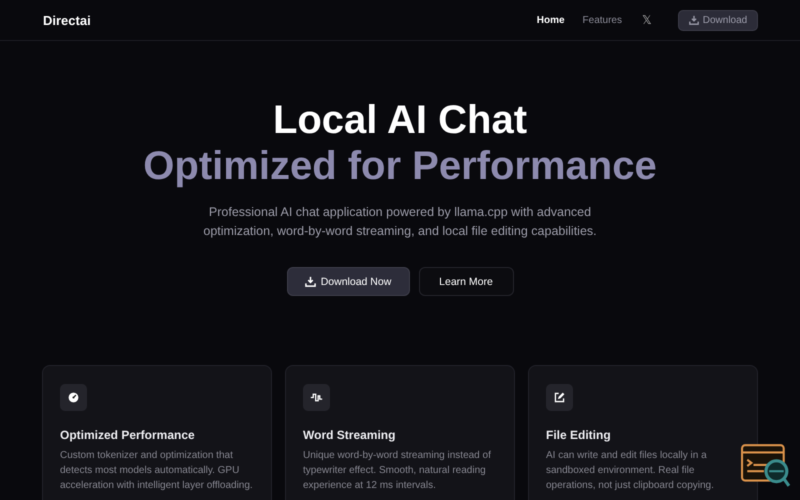  What do you see at coordinates (630, 471) in the screenshot?
I see `feature-description: AI can write and edit files locally in a sandboxed environment. Real file operations, not just clipboard copying.` at bounding box center [630, 471].